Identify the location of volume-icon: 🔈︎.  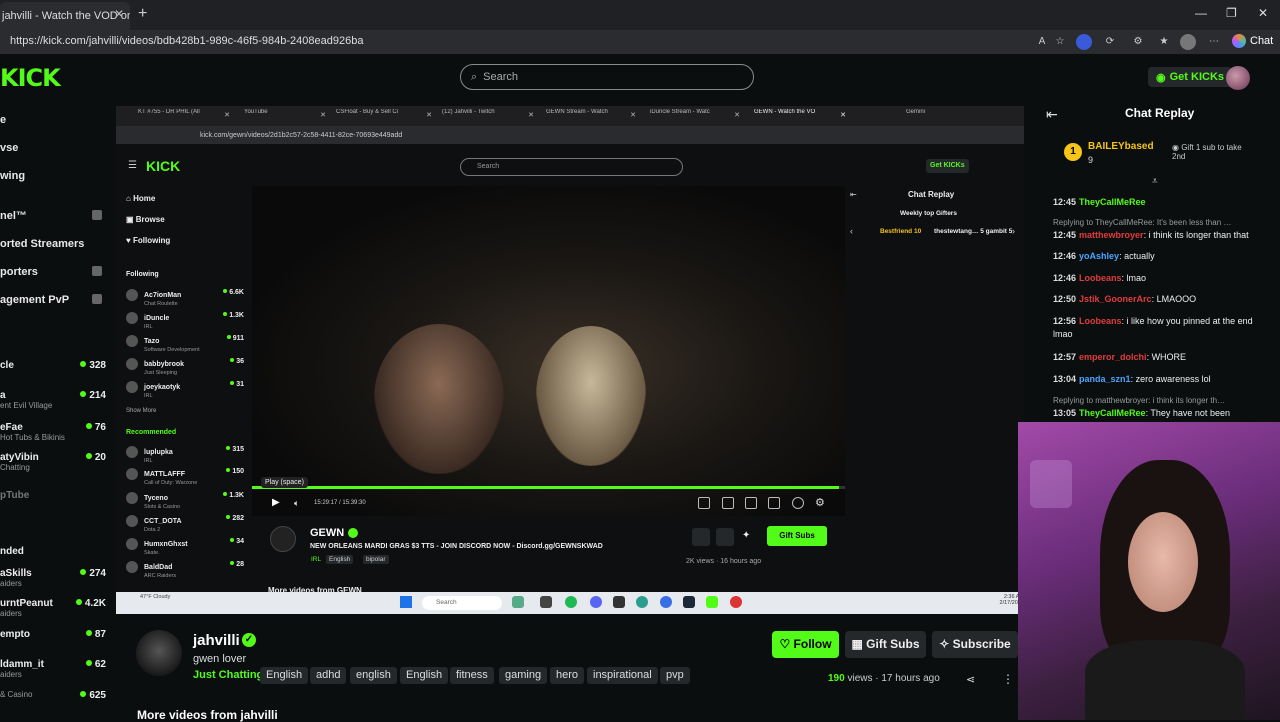
(296, 503).